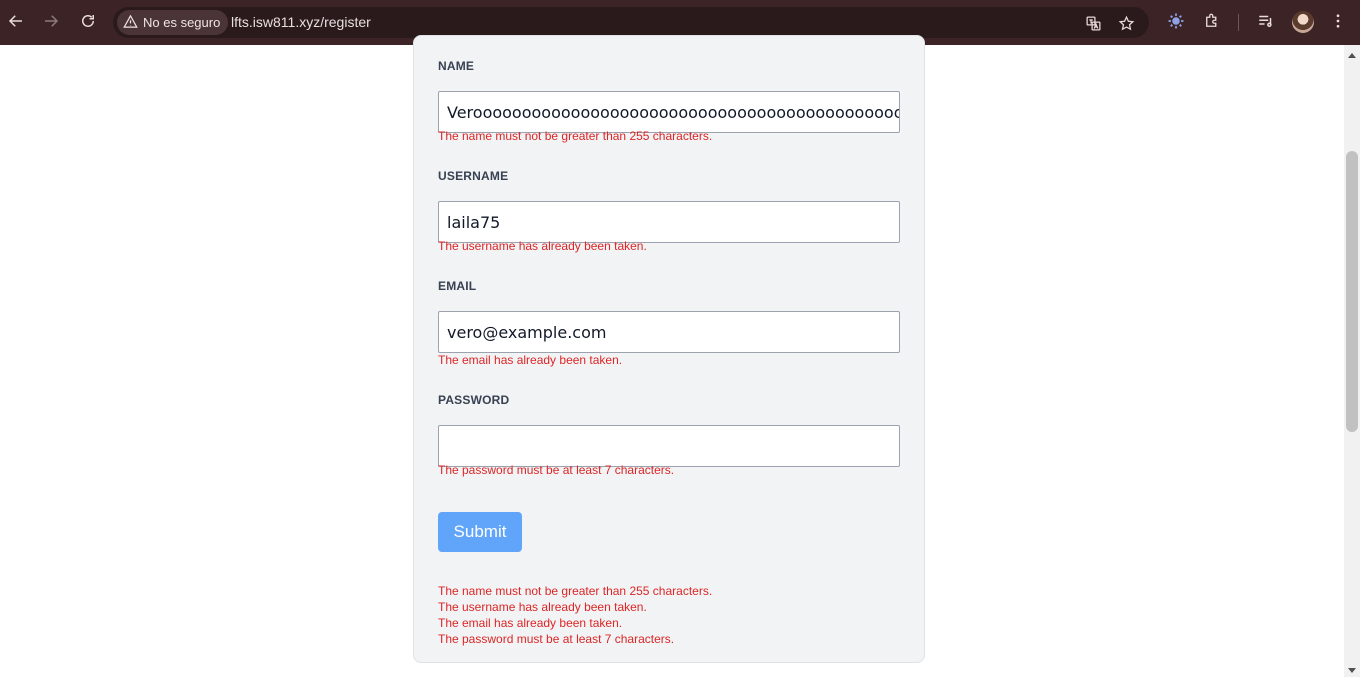 The image size is (1360, 677). I want to click on arrow-right-icon, so click(51, 23).